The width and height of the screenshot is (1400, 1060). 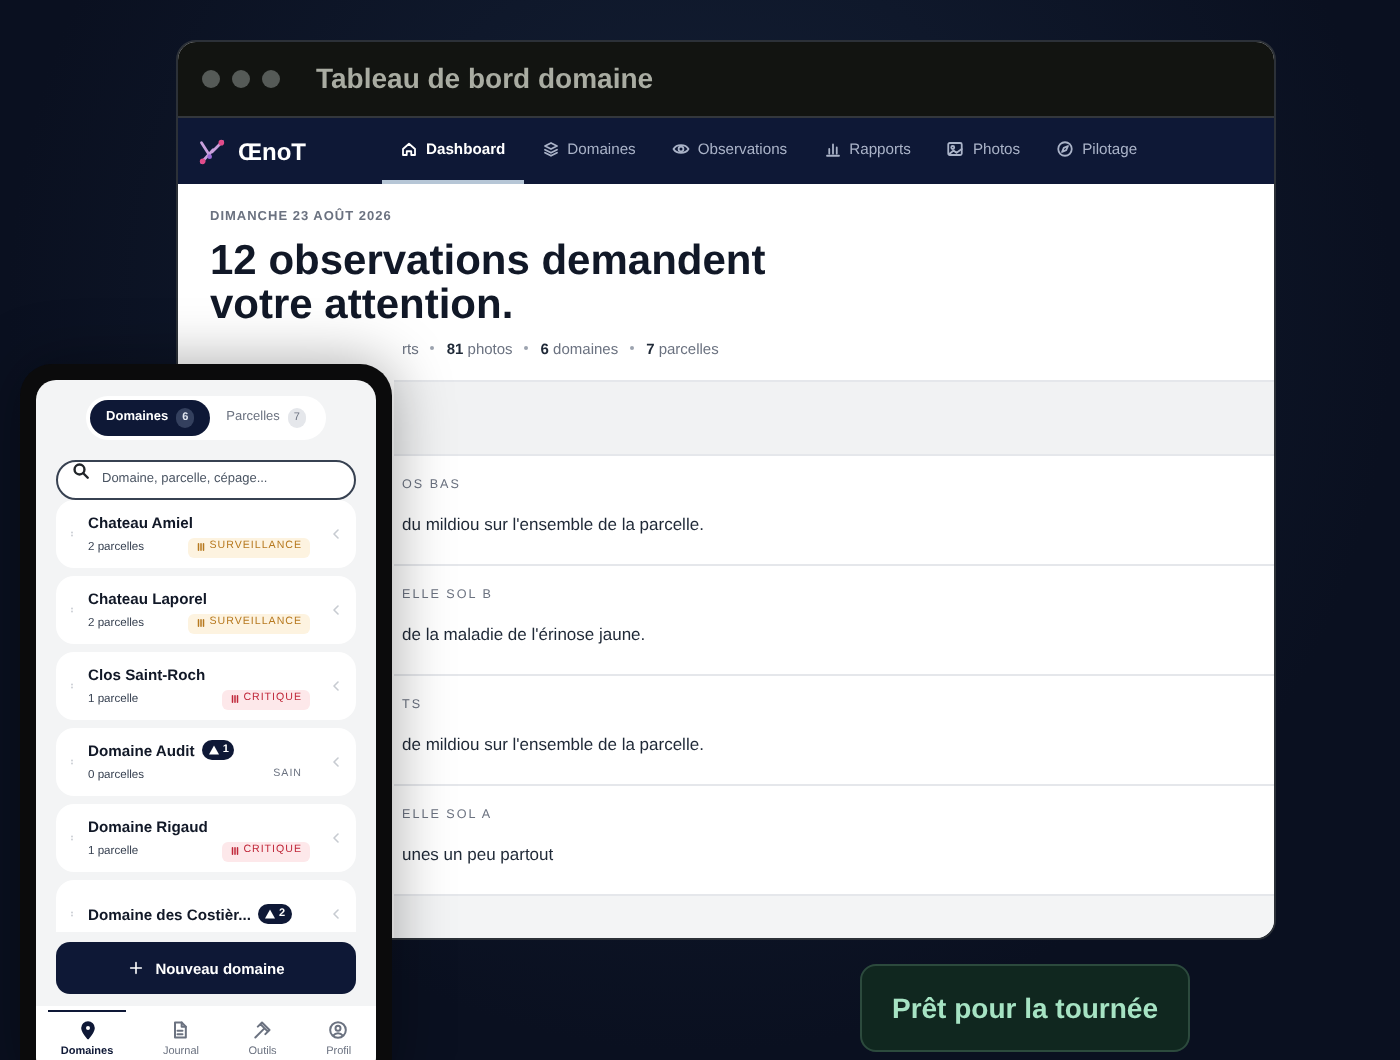 What do you see at coordinates (1025, 1008) in the screenshot?
I see `status-toast: Prêt pour la tournée` at bounding box center [1025, 1008].